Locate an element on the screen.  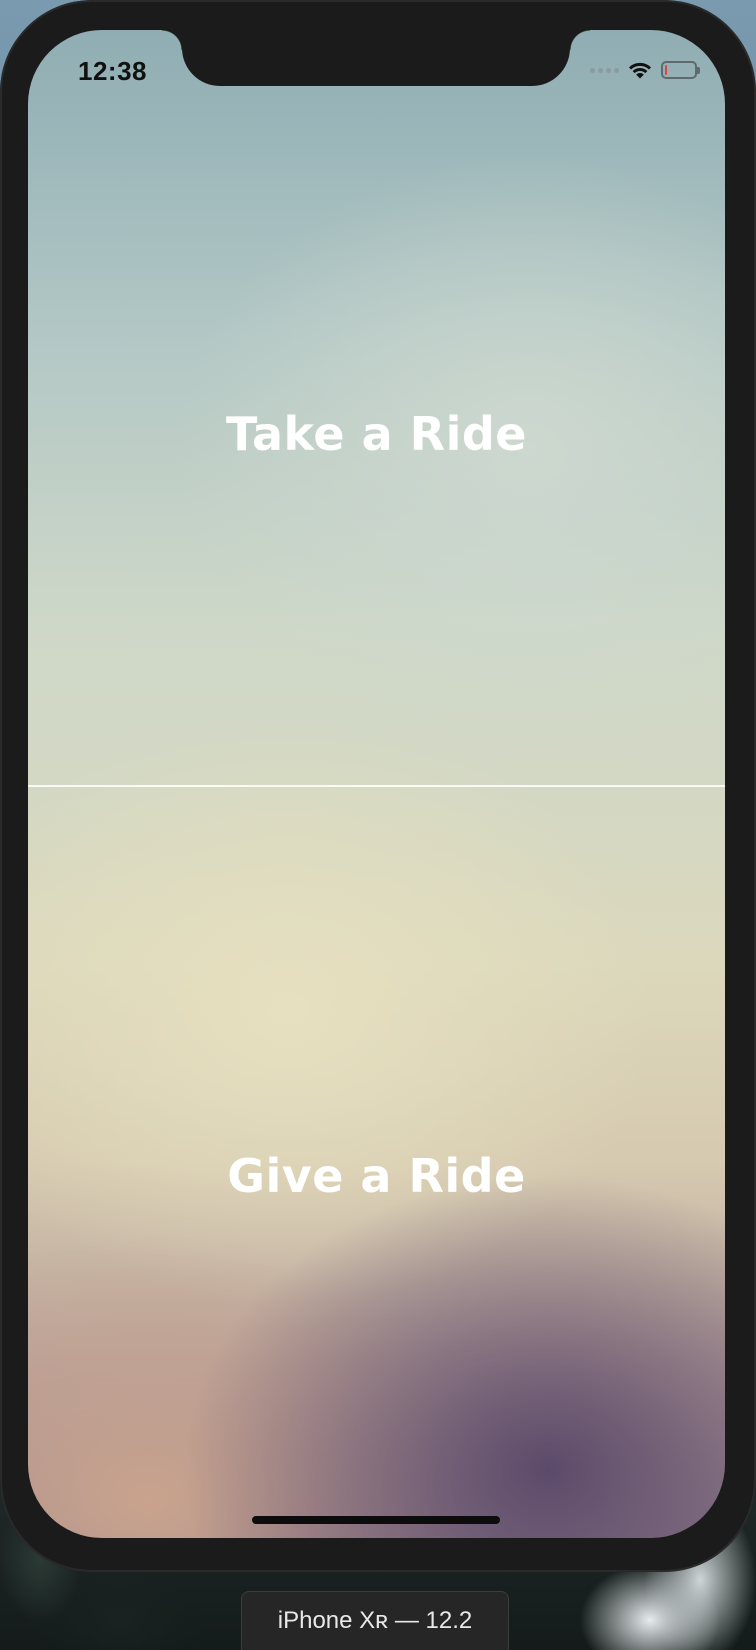
home-indicator is located at coordinates (376, 1520).